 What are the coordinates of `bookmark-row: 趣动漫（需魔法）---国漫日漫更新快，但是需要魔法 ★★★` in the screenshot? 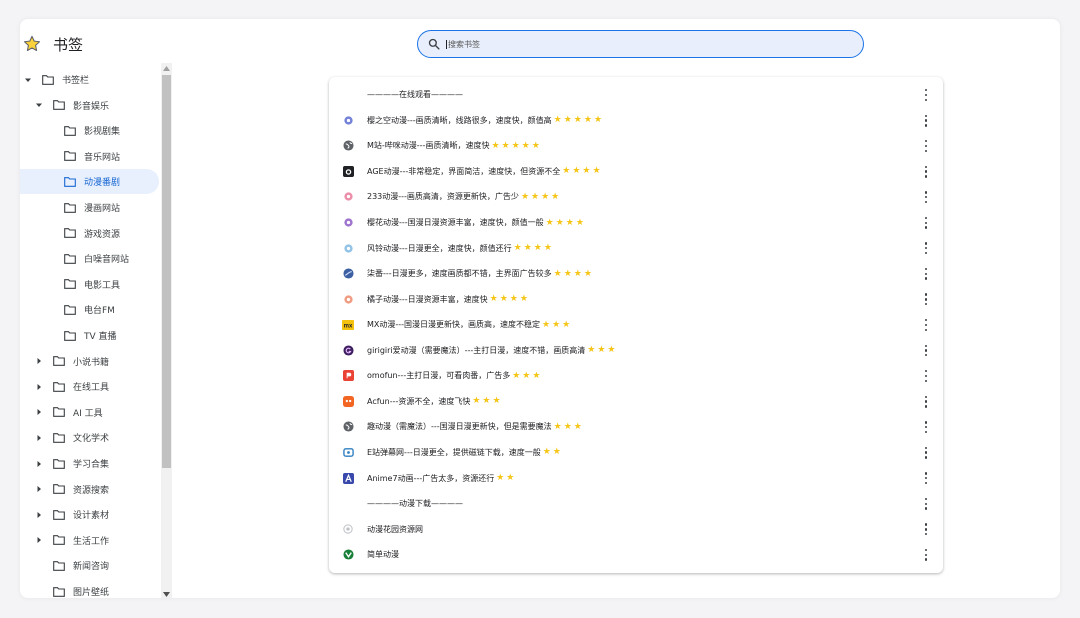 It's located at (636, 427).